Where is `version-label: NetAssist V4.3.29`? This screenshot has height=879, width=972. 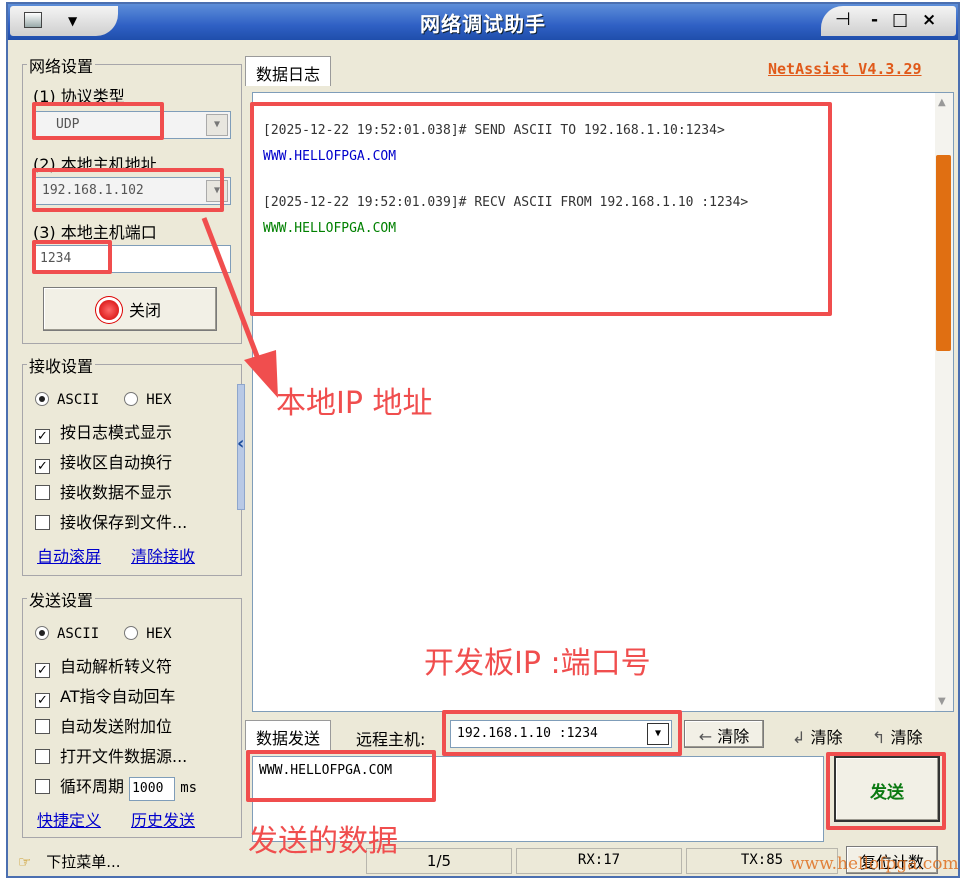 version-label: NetAssist V4.3.29 is located at coordinates (845, 69).